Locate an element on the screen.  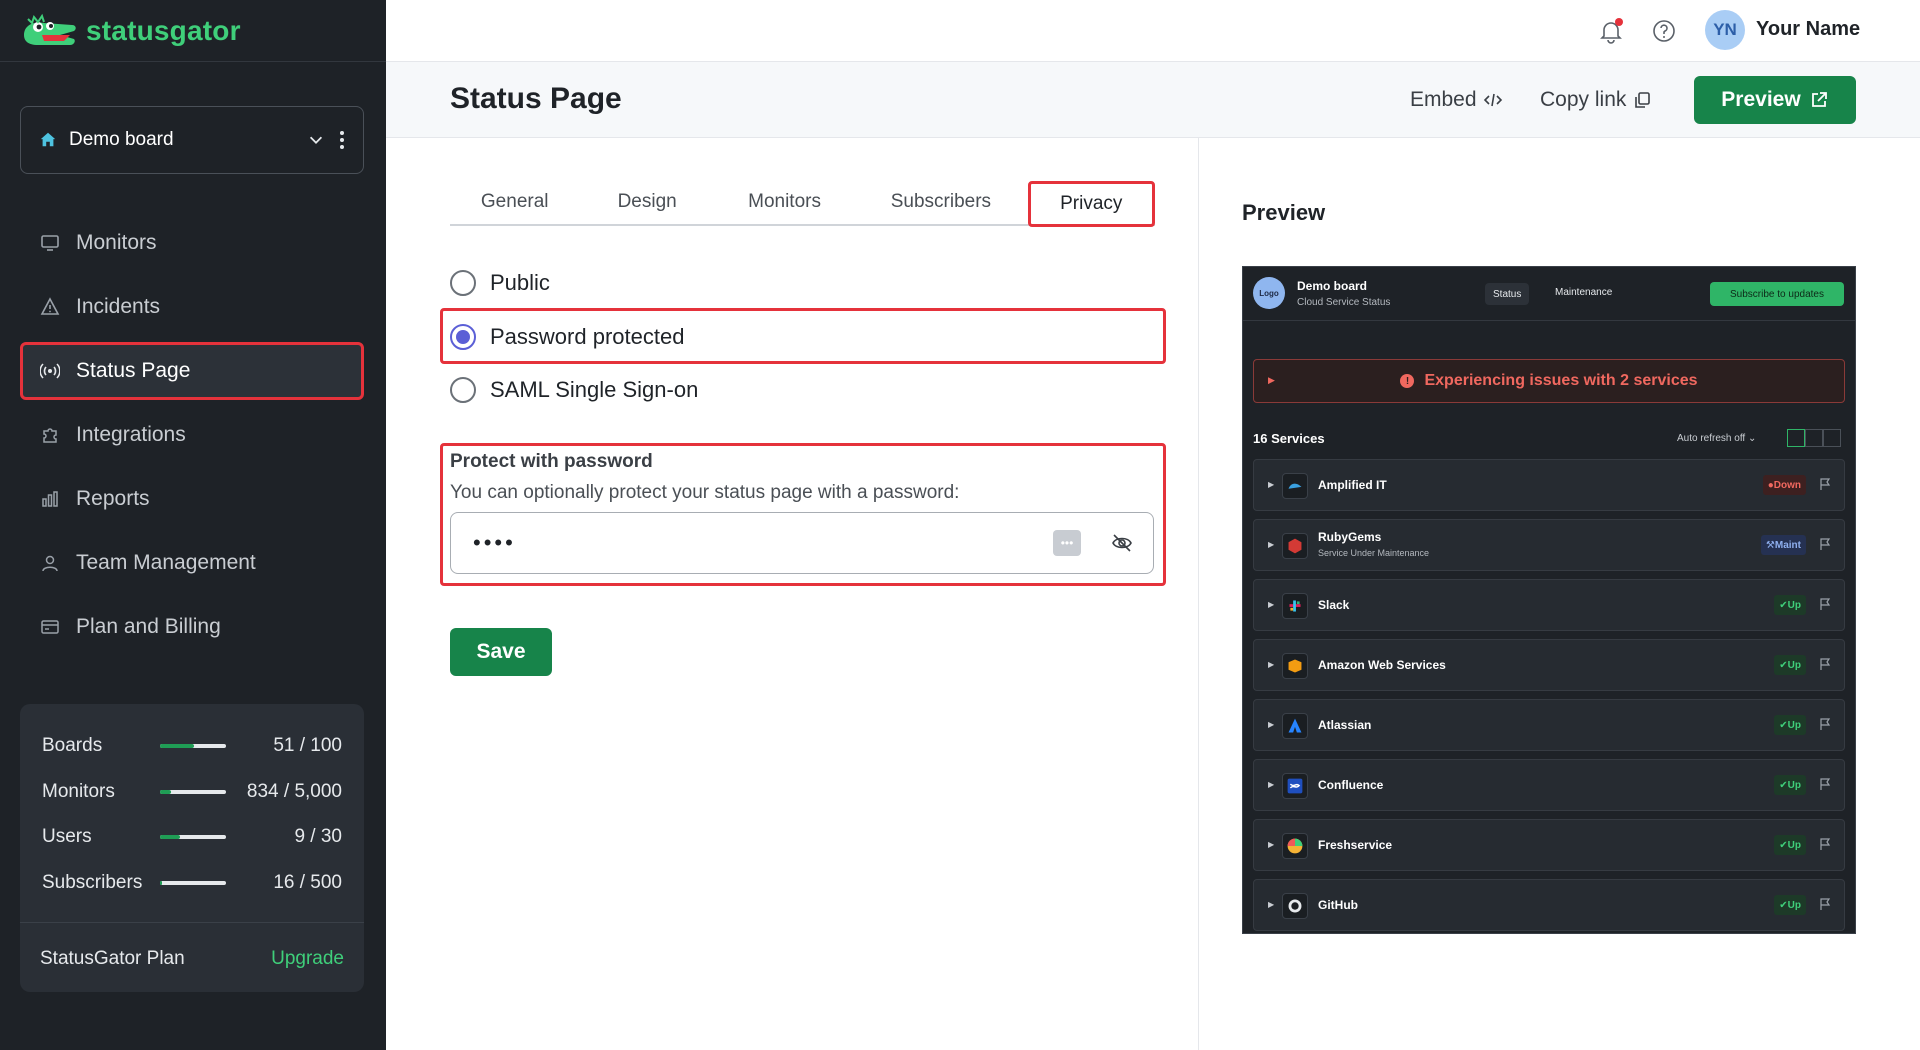
brand: statusgator is located at coordinates (193, 31).